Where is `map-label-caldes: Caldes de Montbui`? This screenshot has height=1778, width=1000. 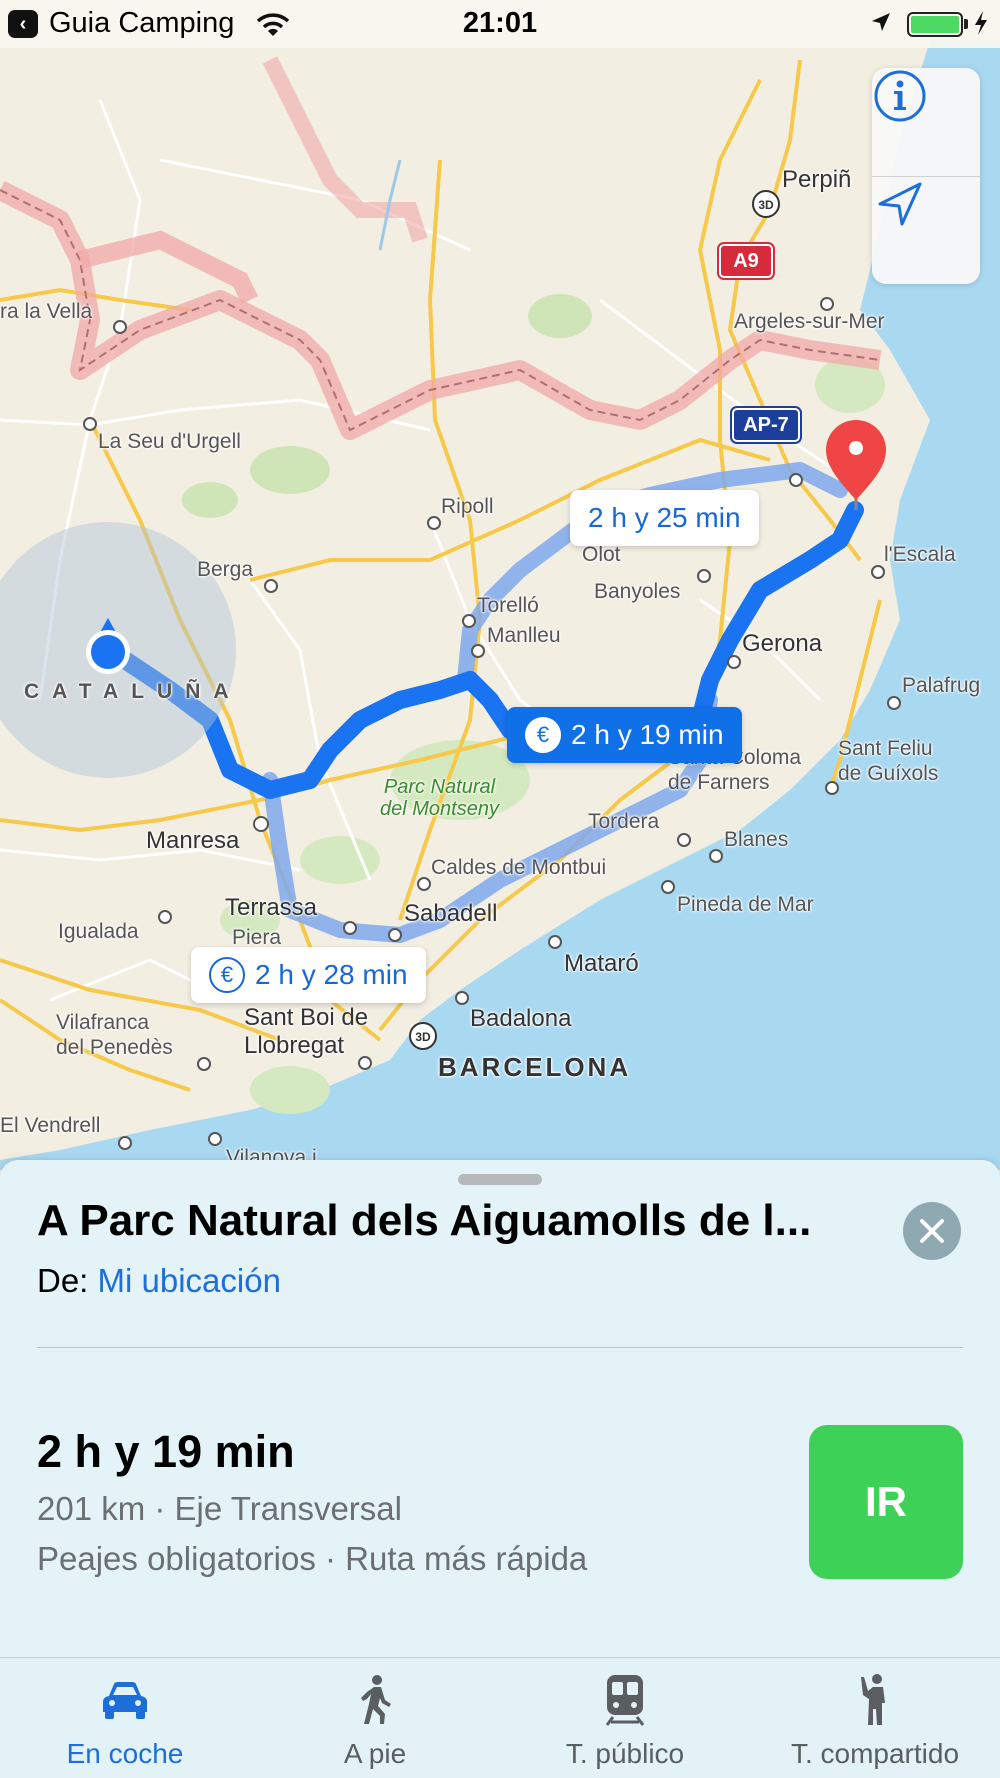 map-label-caldes: Caldes de Montbui is located at coordinates (519, 867).